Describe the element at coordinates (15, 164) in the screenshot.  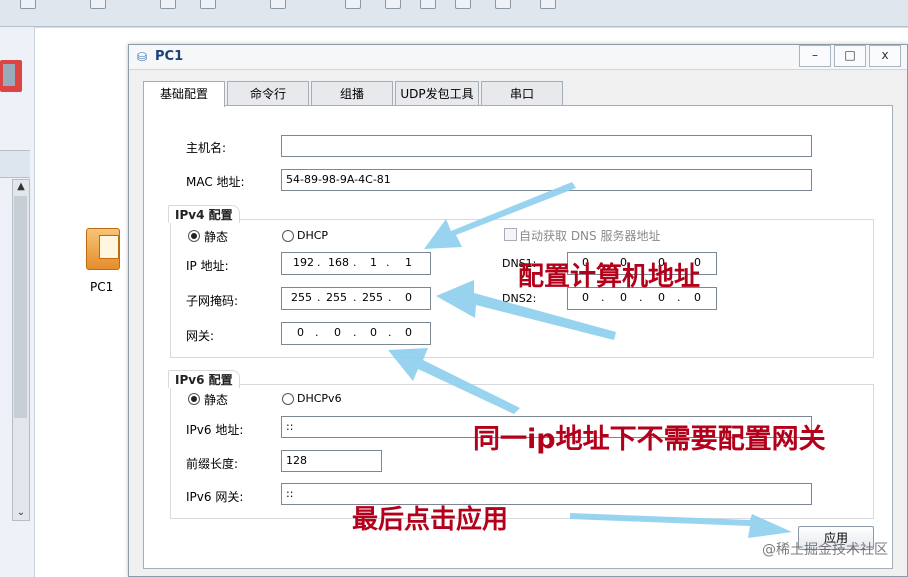
I see `panel-header-bar` at that location.